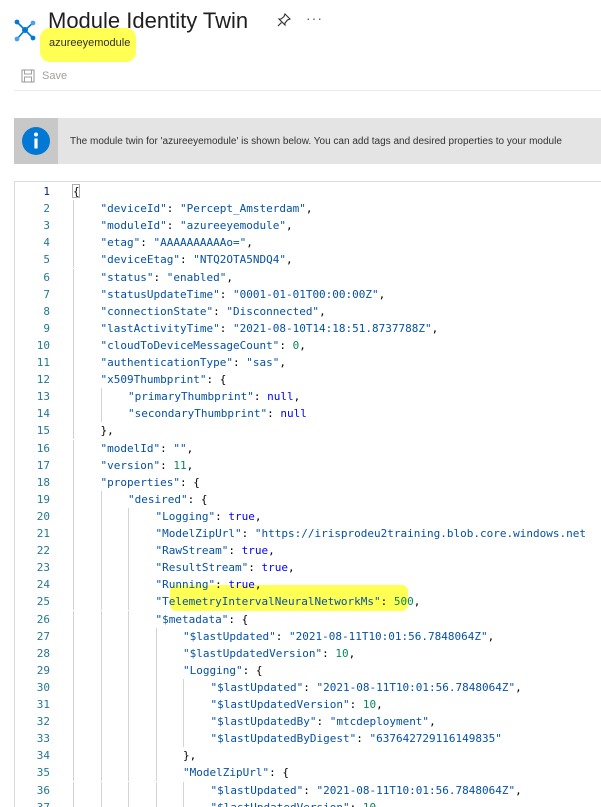 The height and width of the screenshot is (807, 601). What do you see at coordinates (273, 311) in the screenshot?
I see `code-token: "Disconnected"` at bounding box center [273, 311].